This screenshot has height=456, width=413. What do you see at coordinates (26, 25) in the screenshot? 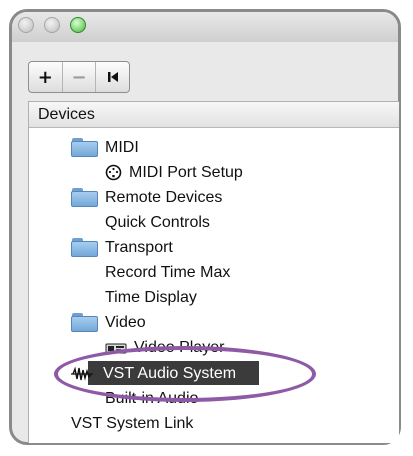
I see `close-window-button` at bounding box center [26, 25].